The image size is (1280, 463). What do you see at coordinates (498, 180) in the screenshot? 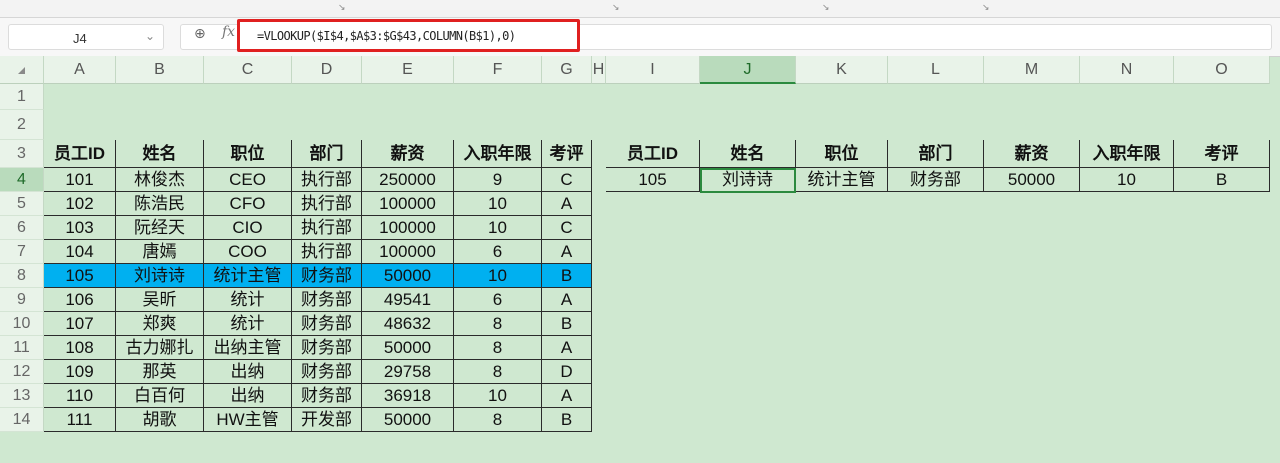
I see `table-cell: 9` at bounding box center [498, 180].